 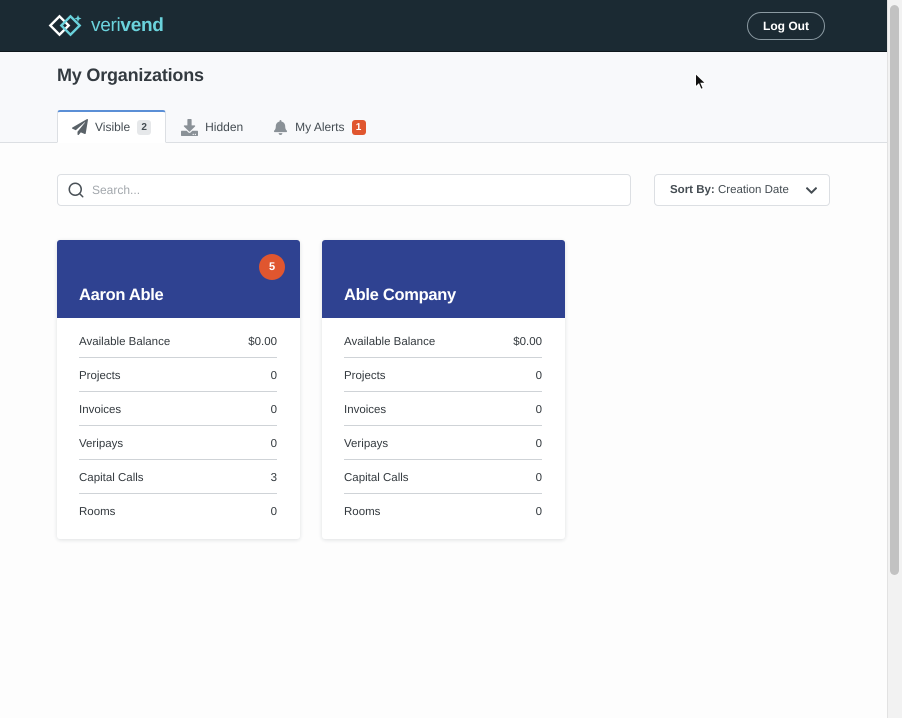 I want to click on organization-card: Able Company Available Balance $0.00 Projects 0 Invoices 0 Veripays 0 Capital Calls 0 Rooms 0, so click(x=443, y=389).